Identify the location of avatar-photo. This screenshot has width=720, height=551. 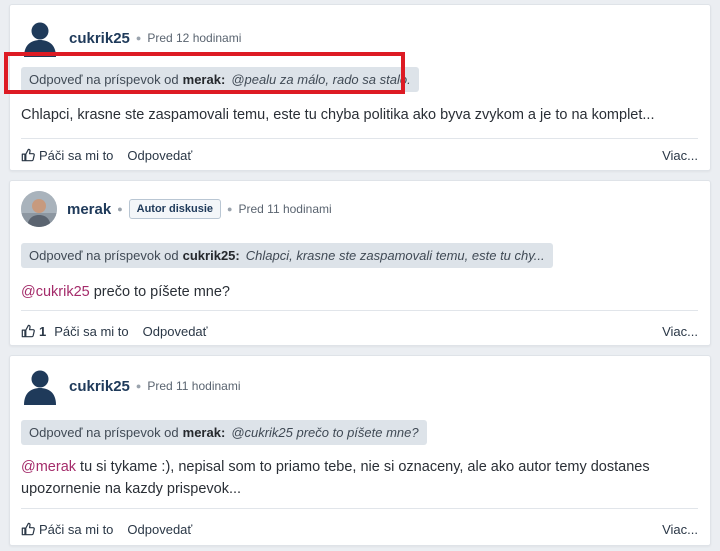
(39, 209).